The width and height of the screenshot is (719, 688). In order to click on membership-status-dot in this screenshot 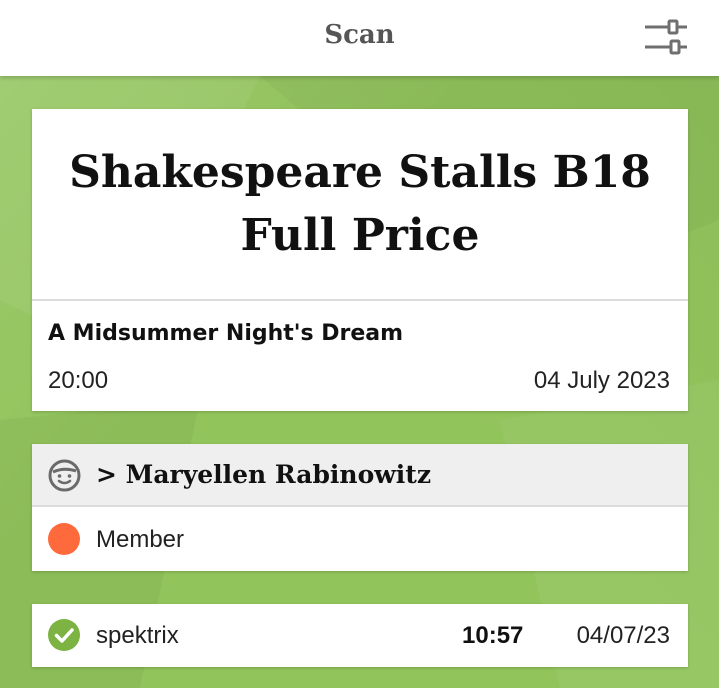, I will do `click(64, 539)`.